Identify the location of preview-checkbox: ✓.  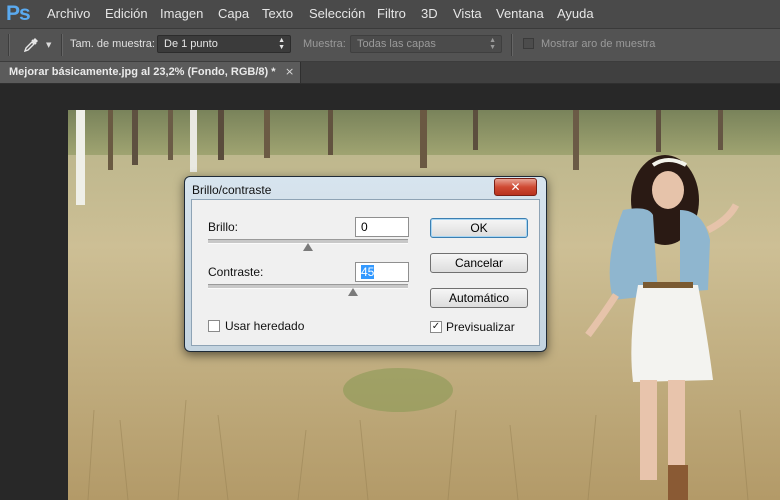
(436, 327).